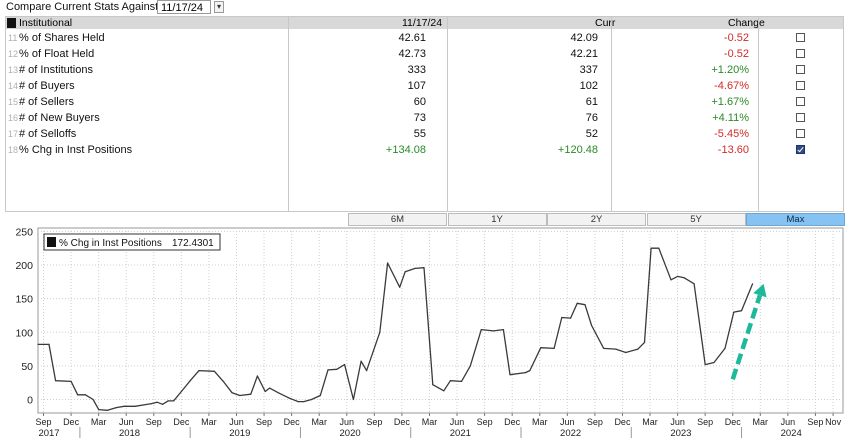 This screenshot has width=848, height=439. I want to click on range-button-2y: 2Y, so click(596, 219).